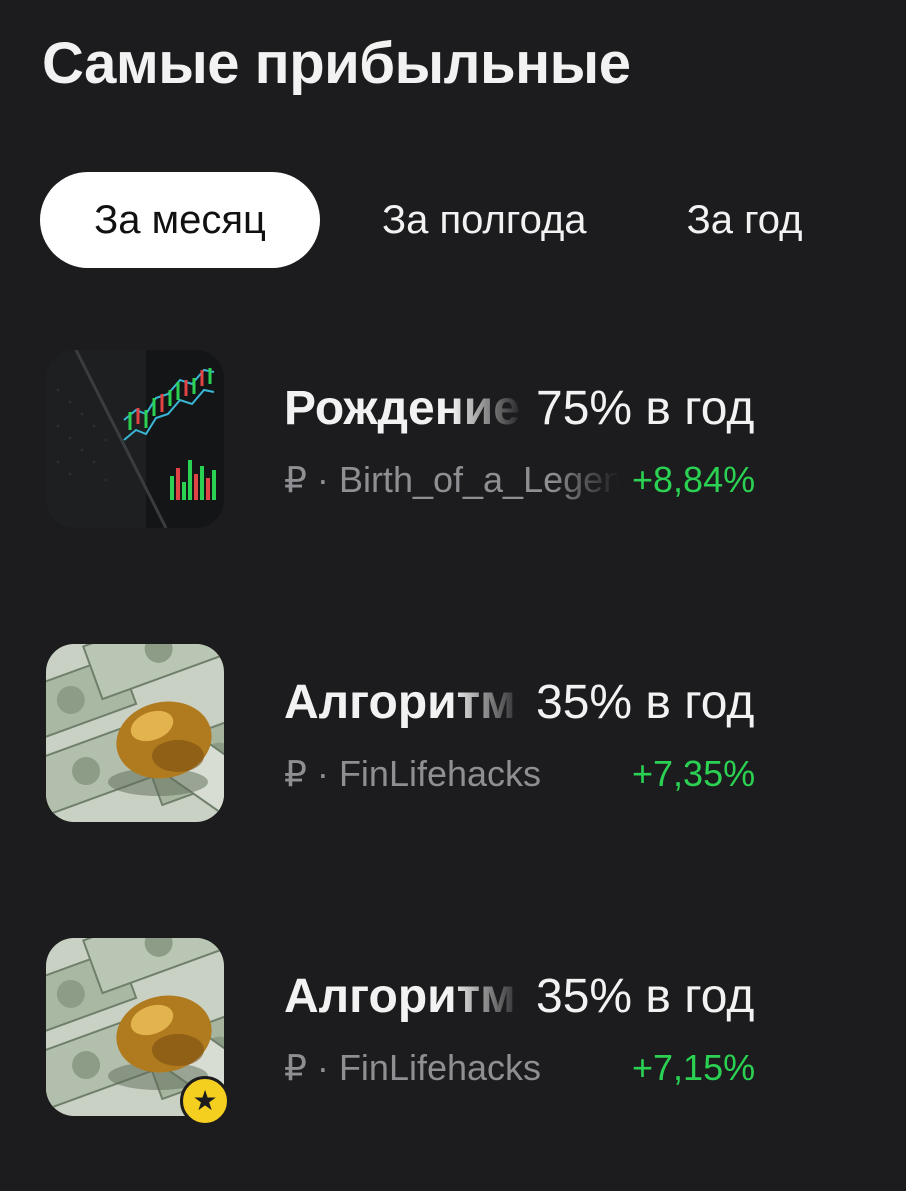 The width and height of the screenshot is (906, 1191). What do you see at coordinates (694, 479) in the screenshot?
I see `strategy-change: +8,84%` at bounding box center [694, 479].